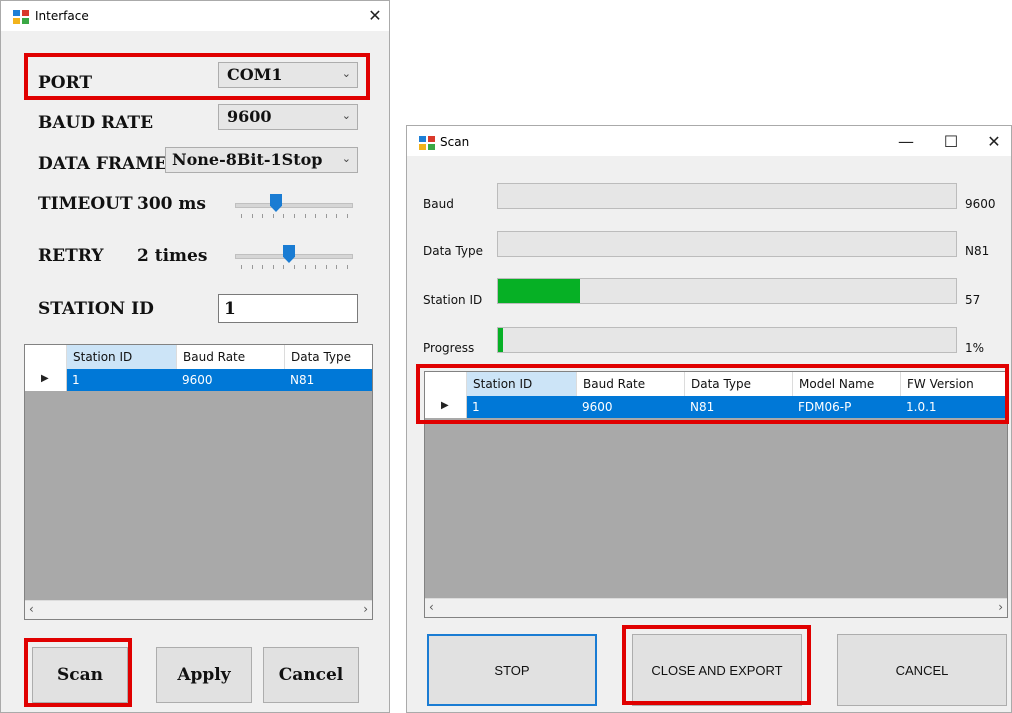  Describe the element at coordinates (455, 142) in the screenshot. I see `window-title: Scan` at that location.